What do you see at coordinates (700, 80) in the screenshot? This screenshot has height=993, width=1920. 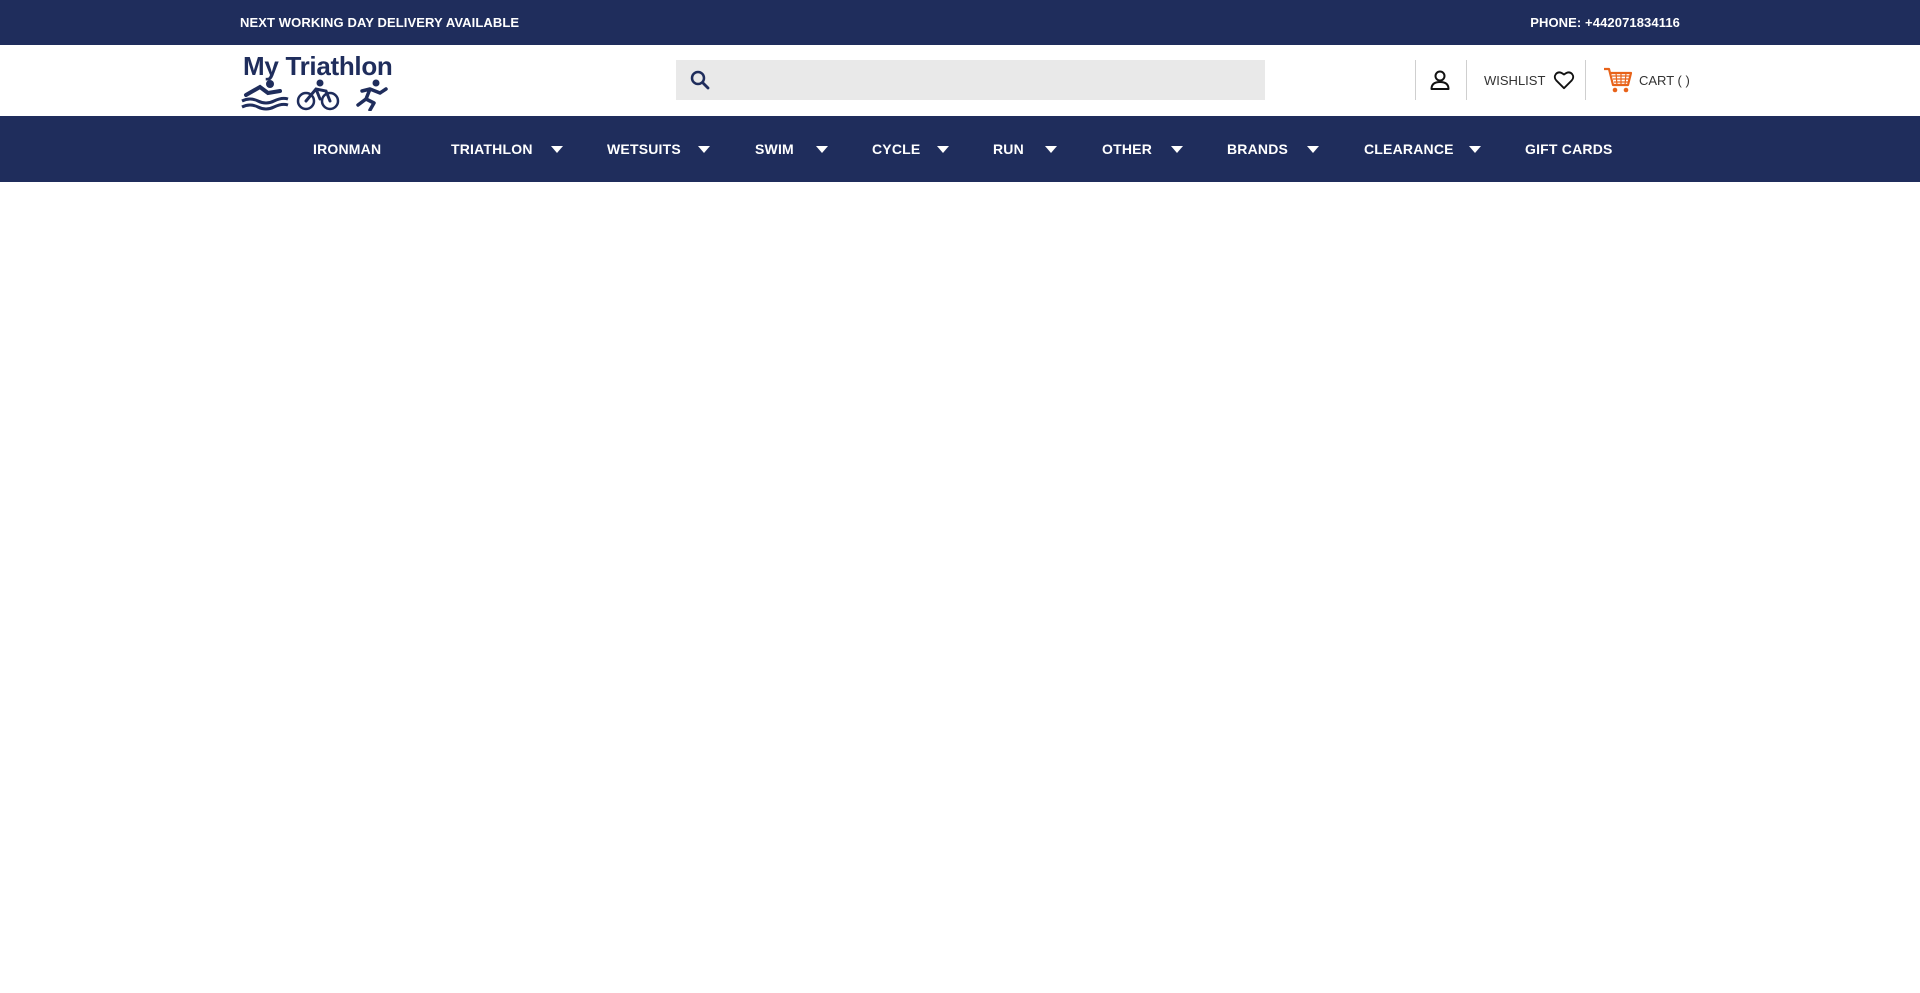 I see `search-icon` at bounding box center [700, 80].